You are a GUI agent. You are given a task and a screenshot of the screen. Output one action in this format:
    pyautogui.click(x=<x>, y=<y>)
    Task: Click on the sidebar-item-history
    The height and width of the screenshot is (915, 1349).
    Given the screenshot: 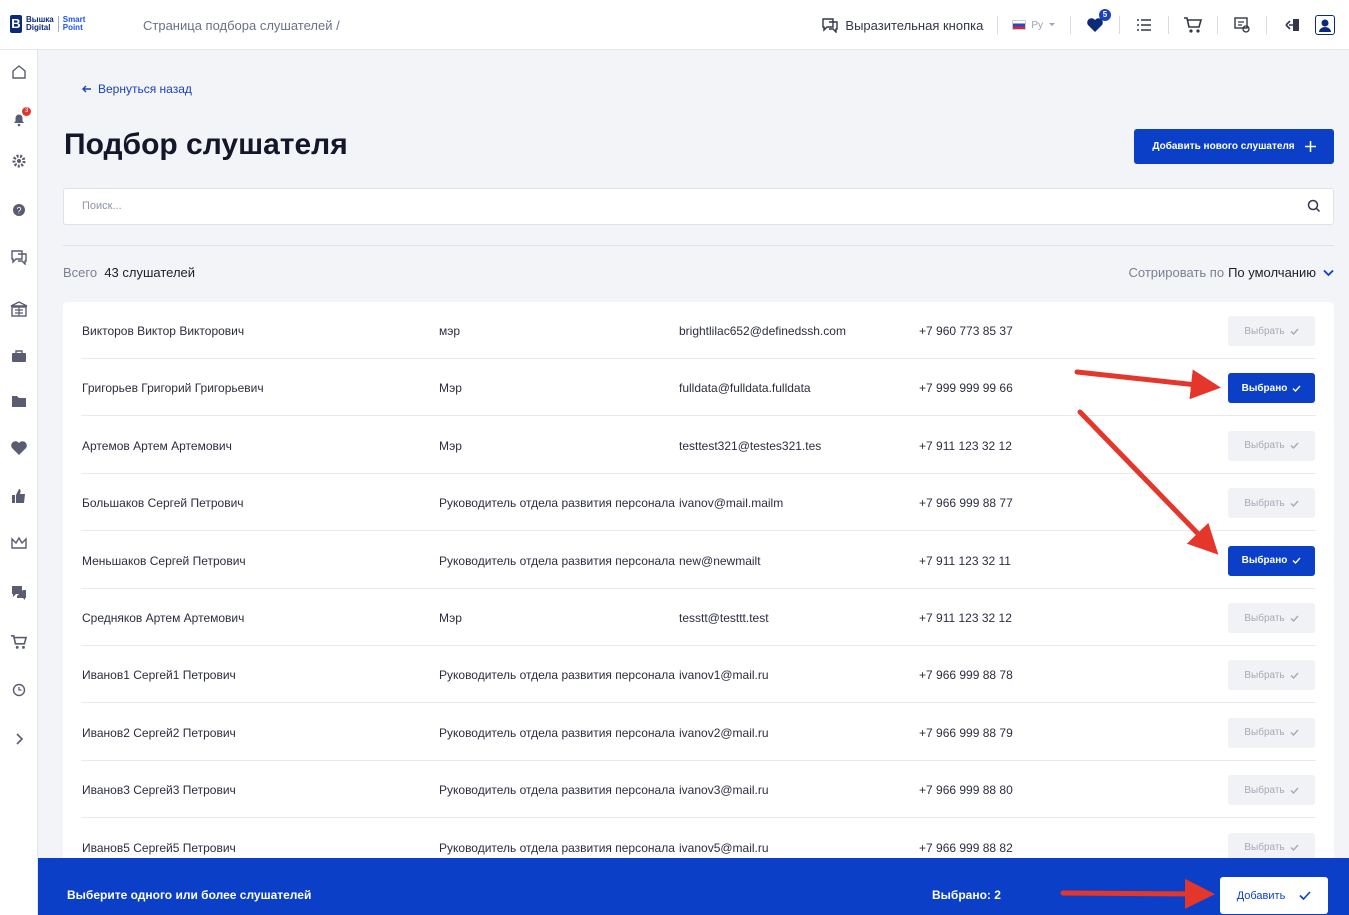 What is the action you would take?
    pyautogui.click(x=19, y=690)
    